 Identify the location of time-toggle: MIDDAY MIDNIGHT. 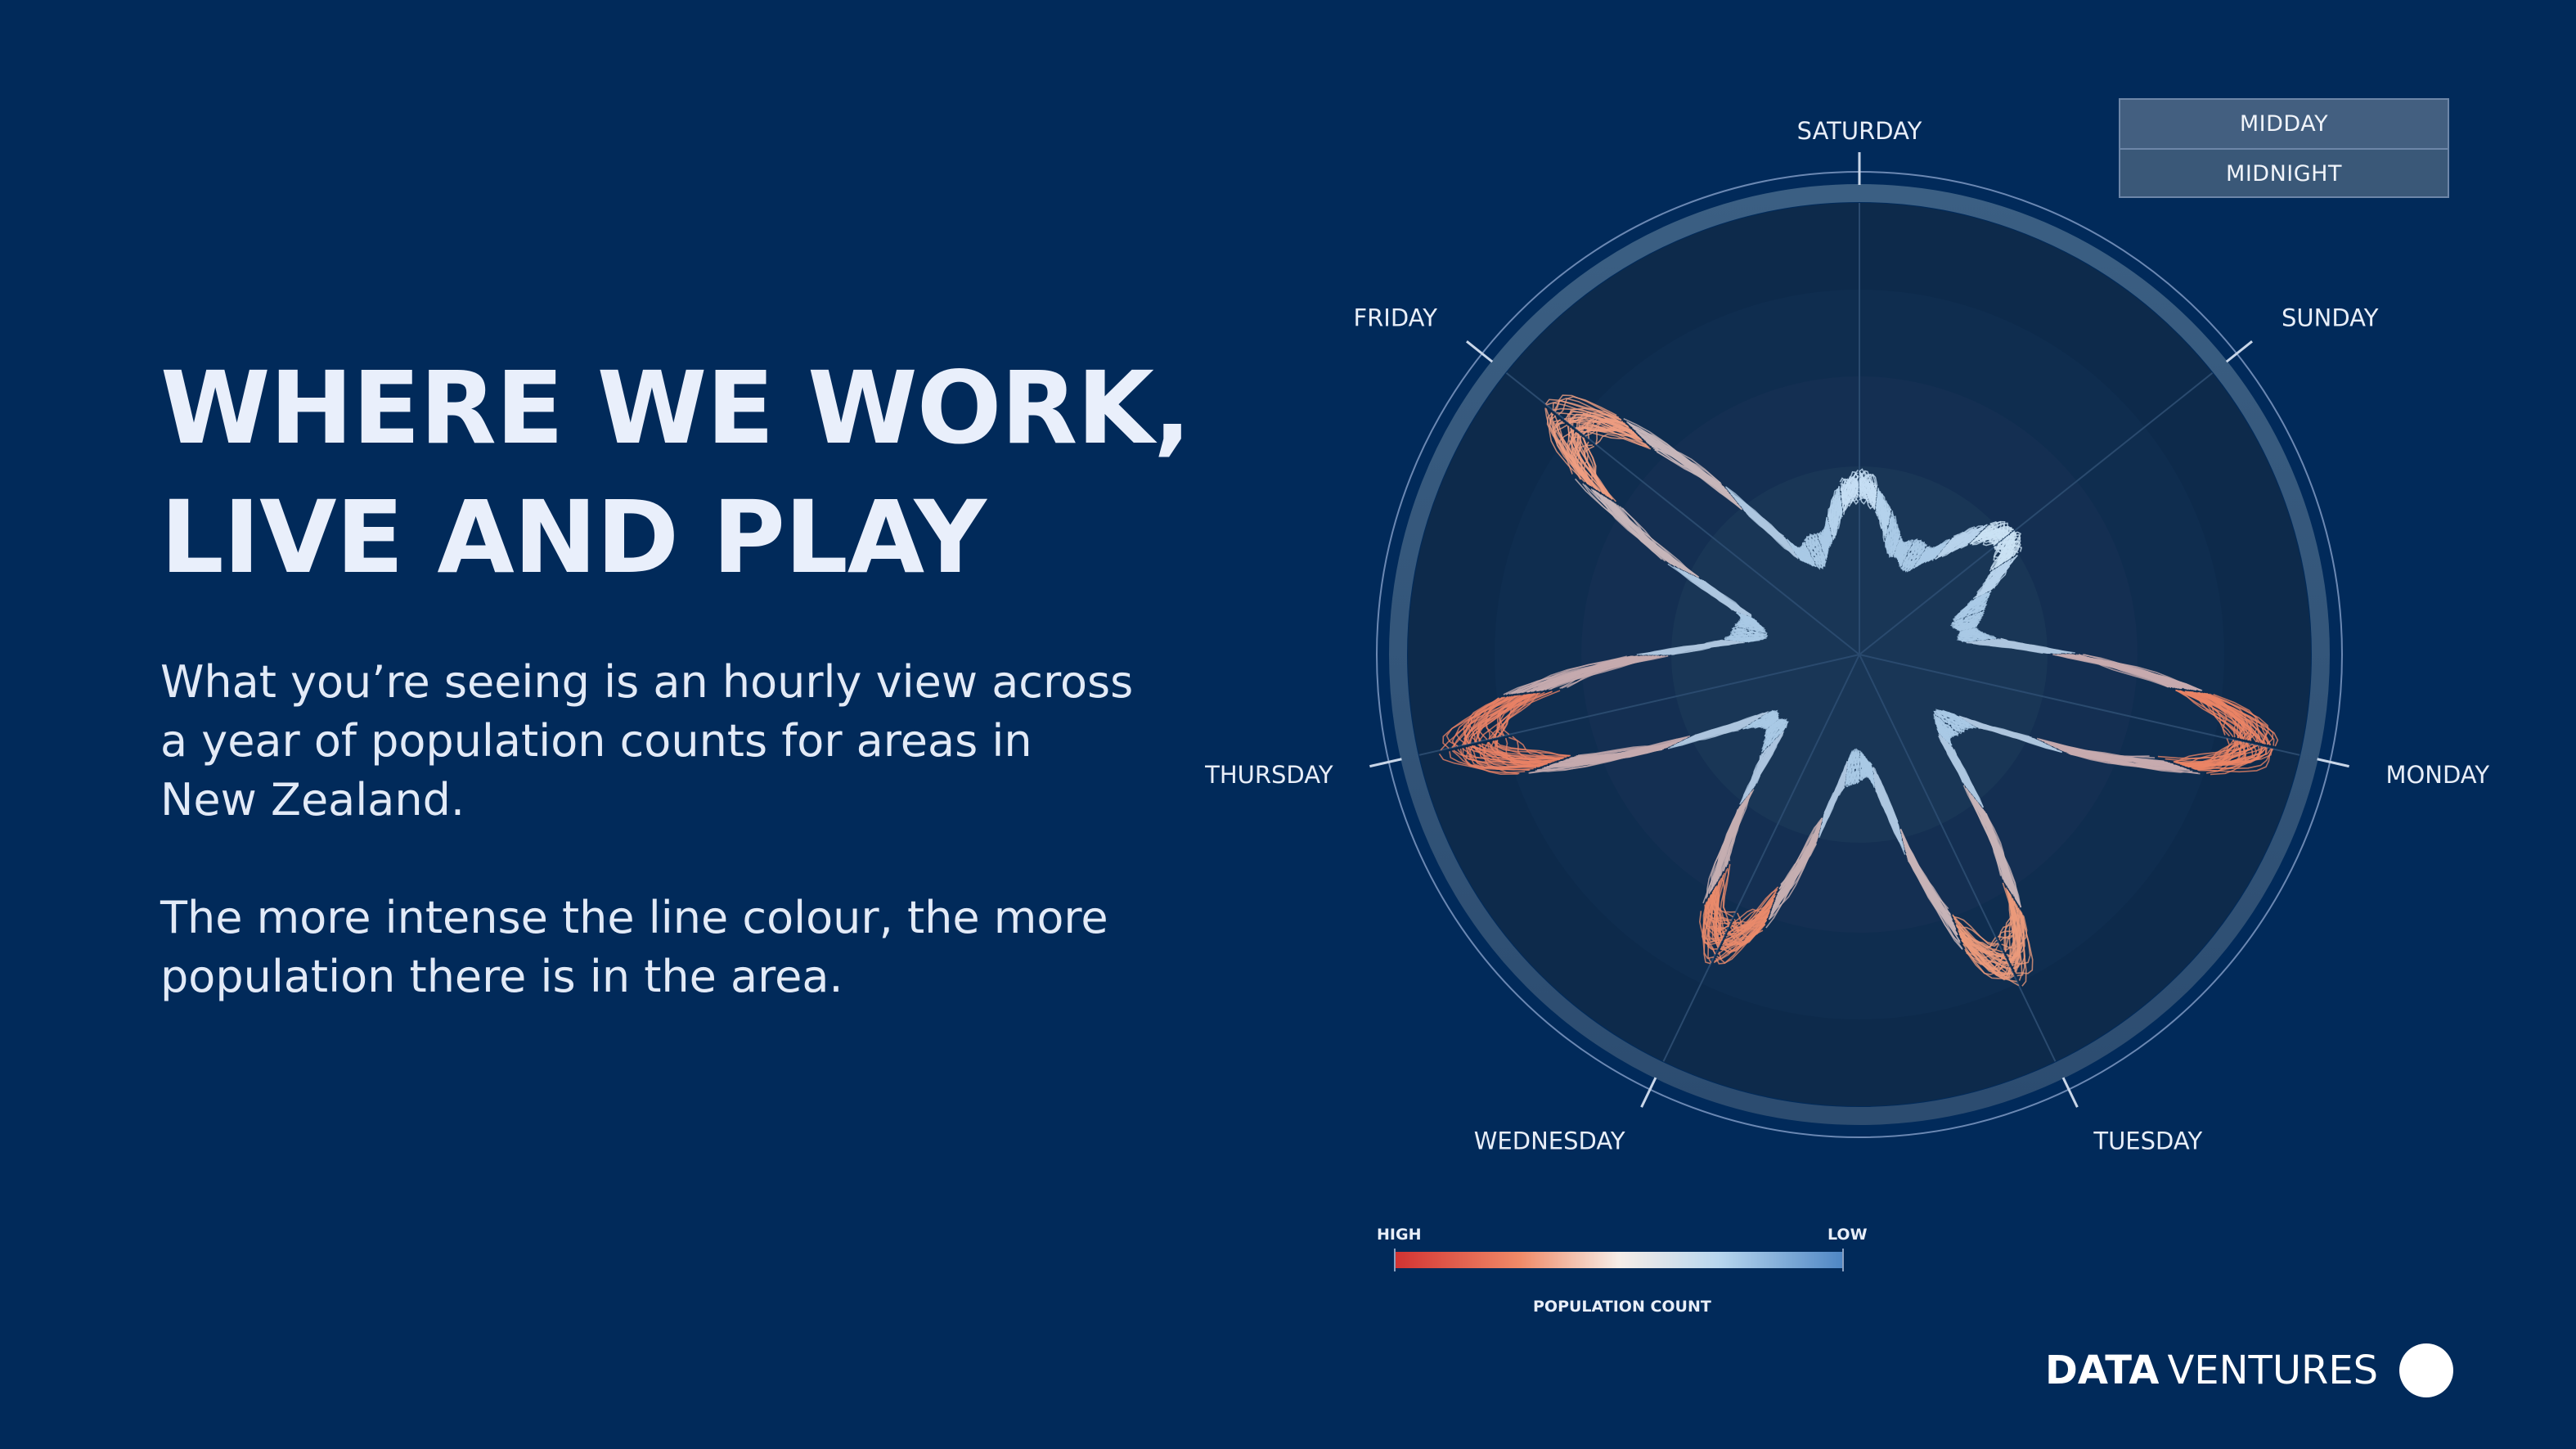
(2284, 148).